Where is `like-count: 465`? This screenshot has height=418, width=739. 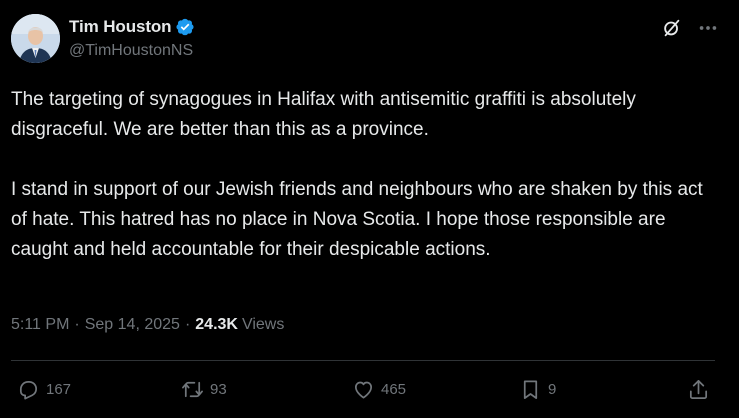
like-count: 465 is located at coordinates (394, 389).